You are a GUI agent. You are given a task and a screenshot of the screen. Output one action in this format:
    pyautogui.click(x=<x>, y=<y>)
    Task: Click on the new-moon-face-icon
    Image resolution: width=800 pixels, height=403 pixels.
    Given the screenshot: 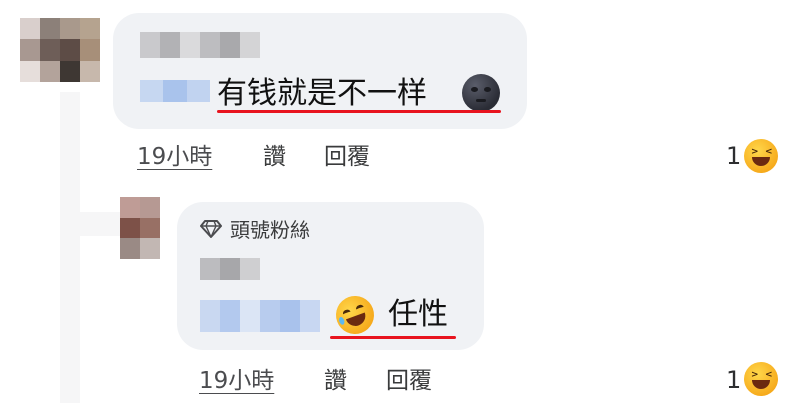 What is the action you would take?
    pyautogui.click(x=481, y=93)
    